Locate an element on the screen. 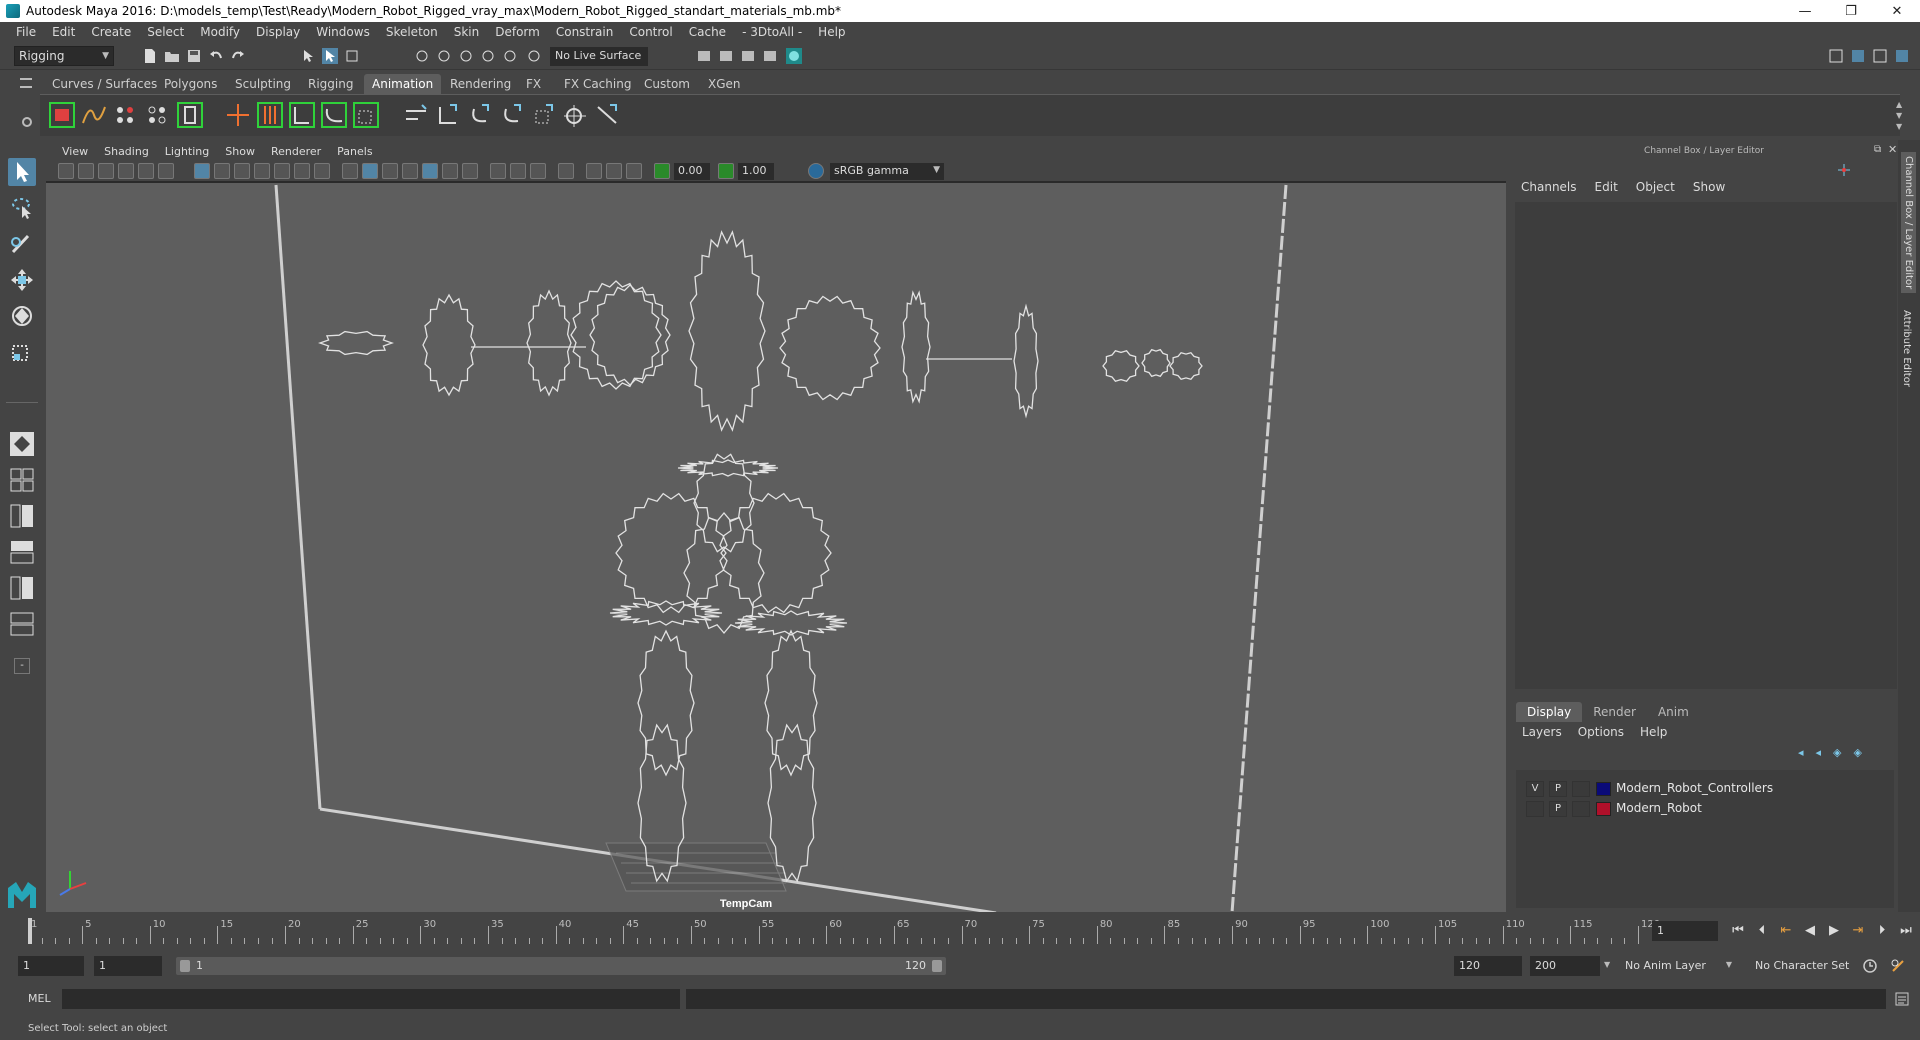  auto-key-icon is located at coordinates (1870, 966).